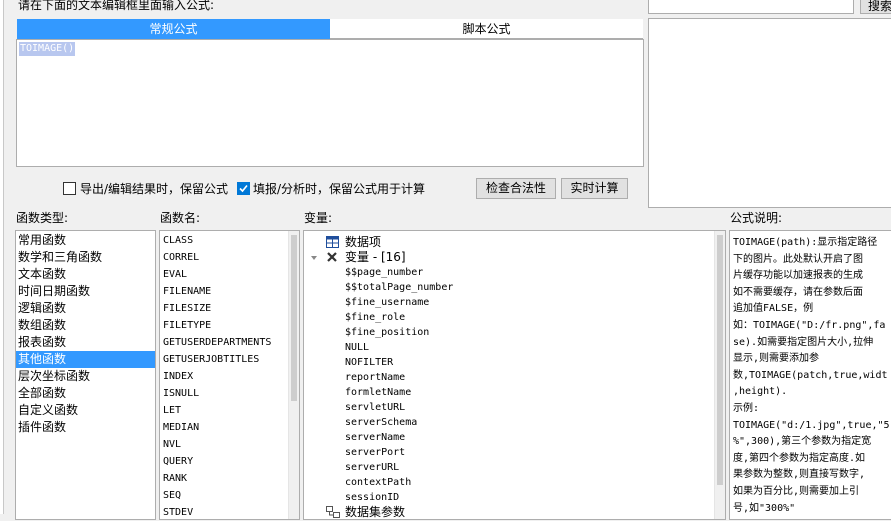  I want to click on func-name-item: QUERY, so click(224, 461).